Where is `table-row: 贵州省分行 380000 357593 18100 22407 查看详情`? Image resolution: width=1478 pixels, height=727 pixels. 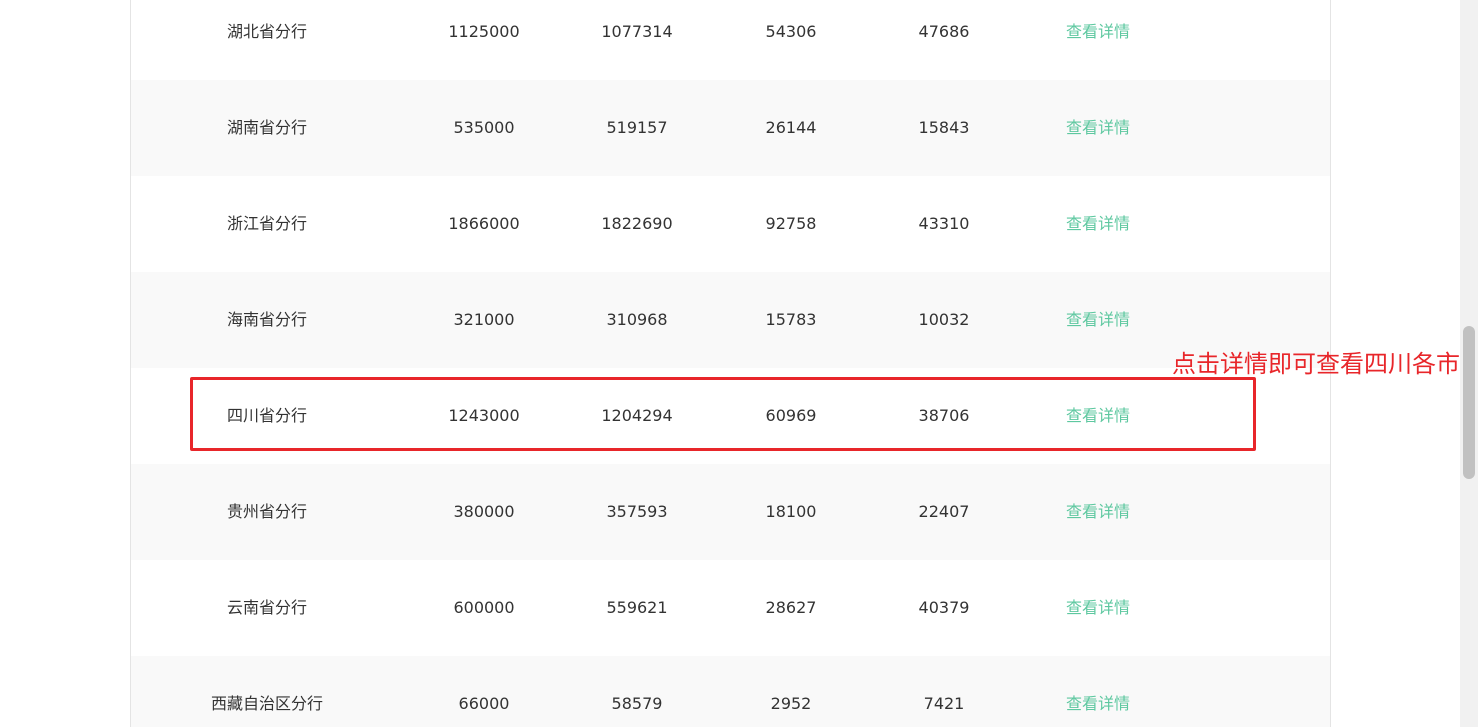 table-row: 贵州省分行 380000 357593 18100 22407 查看详情 is located at coordinates (730, 512).